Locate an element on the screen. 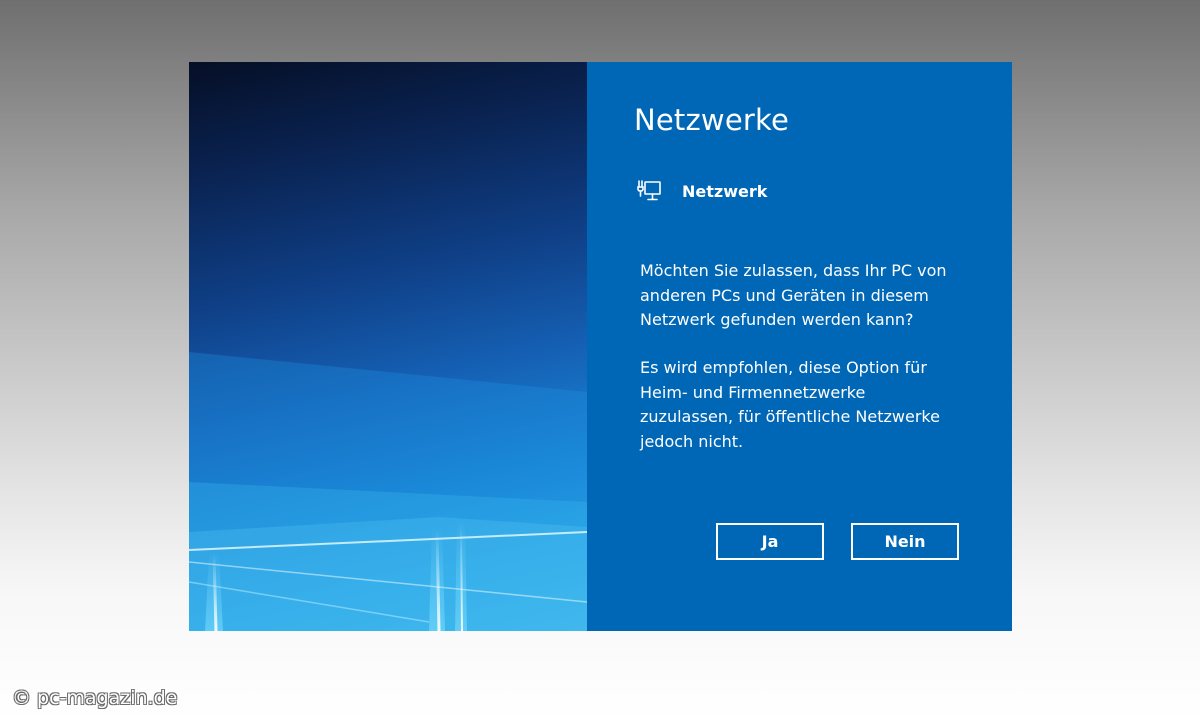 The height and width of the screenshot is (720, 1200). network-row: Netzwerk is located at coordinates (701, 191).